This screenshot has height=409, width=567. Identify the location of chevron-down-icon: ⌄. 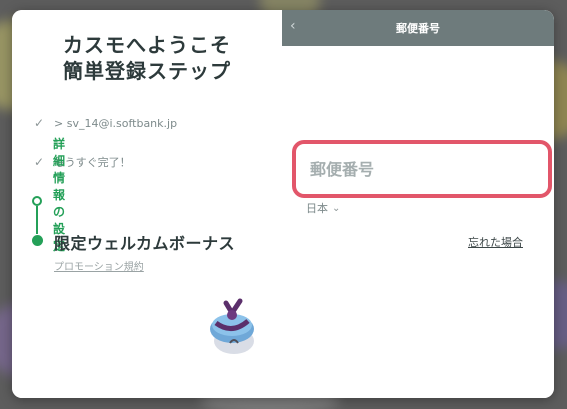
(336, 208).